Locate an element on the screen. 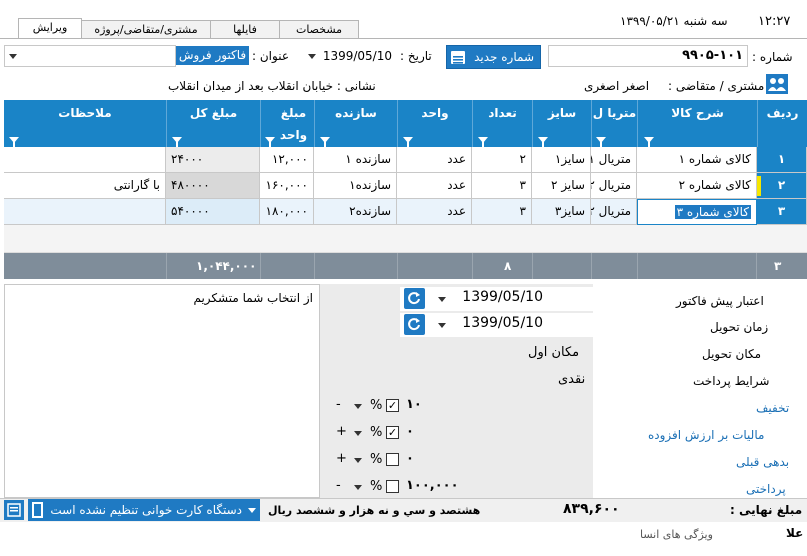 The width and height of the screenshot is (807, 556). title-select-value: فاکتور فروش is located at coordinates (212, 55).